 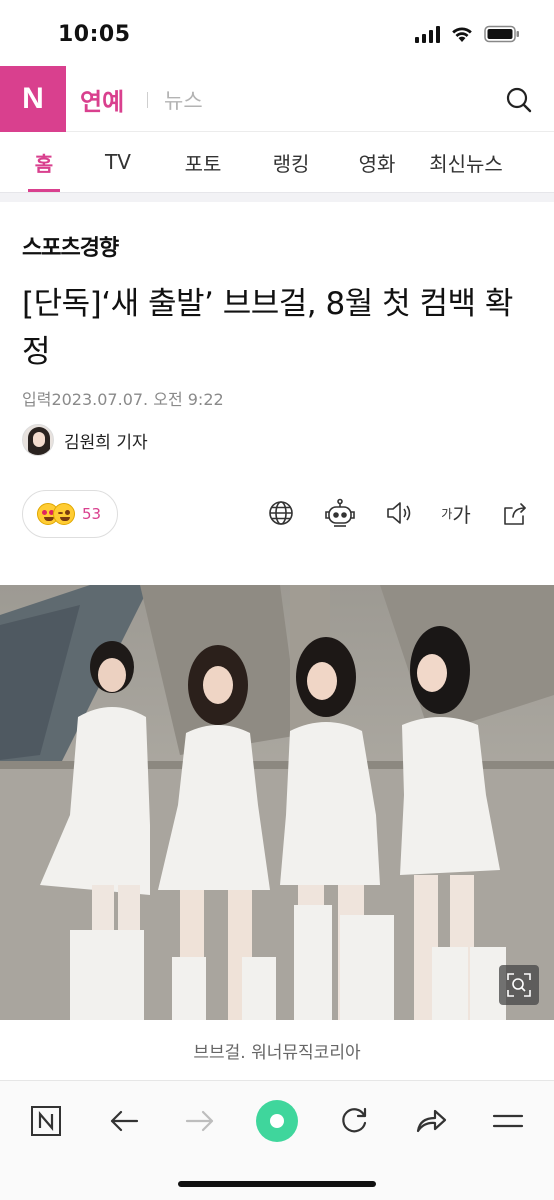 What do you see at coordinates (33, 99) in the screenshot?
I see `naver-logo-button: N` at bounding box center [33, 99].